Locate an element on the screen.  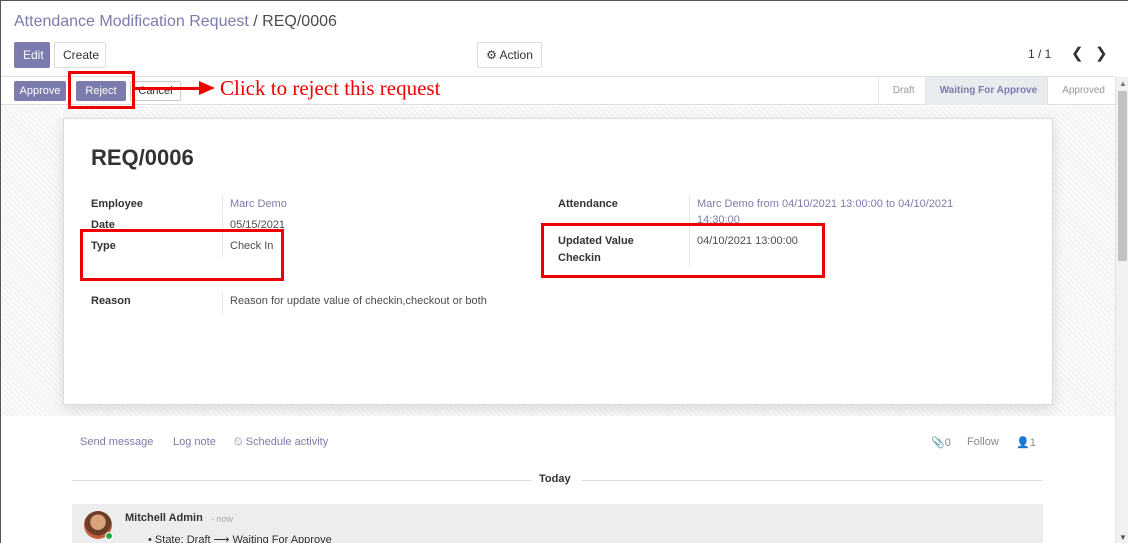
clock-icon: ⏲ is located at coordinates (238, 442).